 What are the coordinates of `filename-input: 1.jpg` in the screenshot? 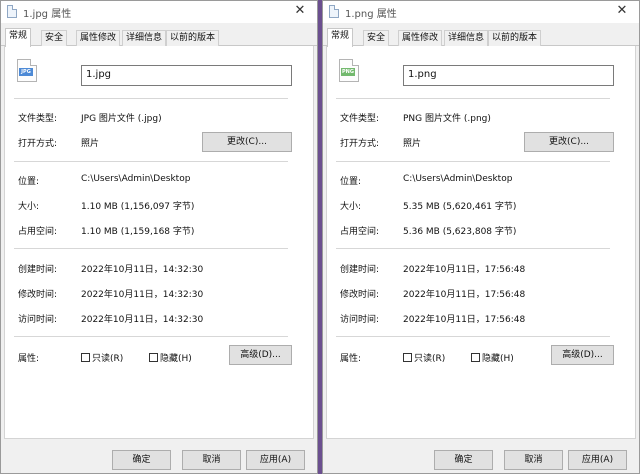 It's located at (186, 75).